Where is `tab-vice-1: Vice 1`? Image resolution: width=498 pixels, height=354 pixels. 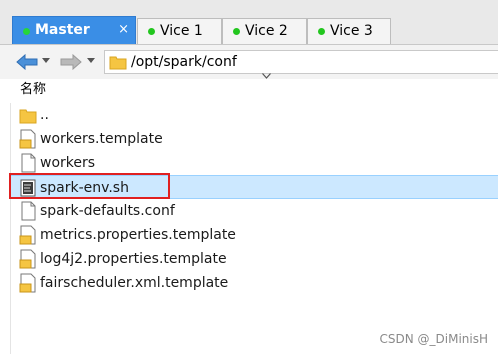 tab-vice-1: Vice 1 is located at coordinates (179, 31).